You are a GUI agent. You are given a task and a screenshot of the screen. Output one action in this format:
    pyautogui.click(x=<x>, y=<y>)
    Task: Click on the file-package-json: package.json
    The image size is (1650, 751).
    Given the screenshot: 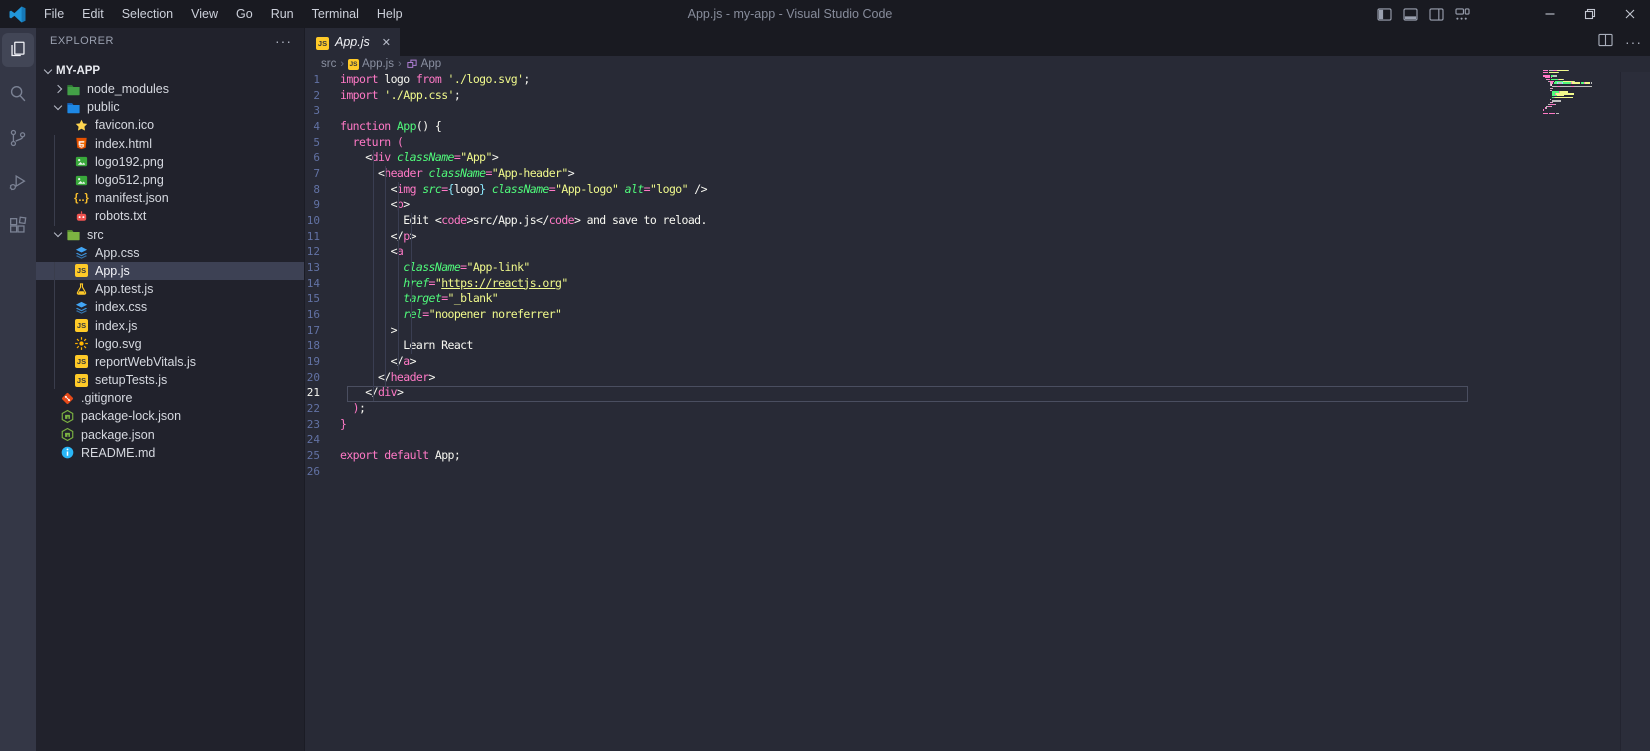 What is the action you would take?
    pyautogui.click(x=170, y=435)
    